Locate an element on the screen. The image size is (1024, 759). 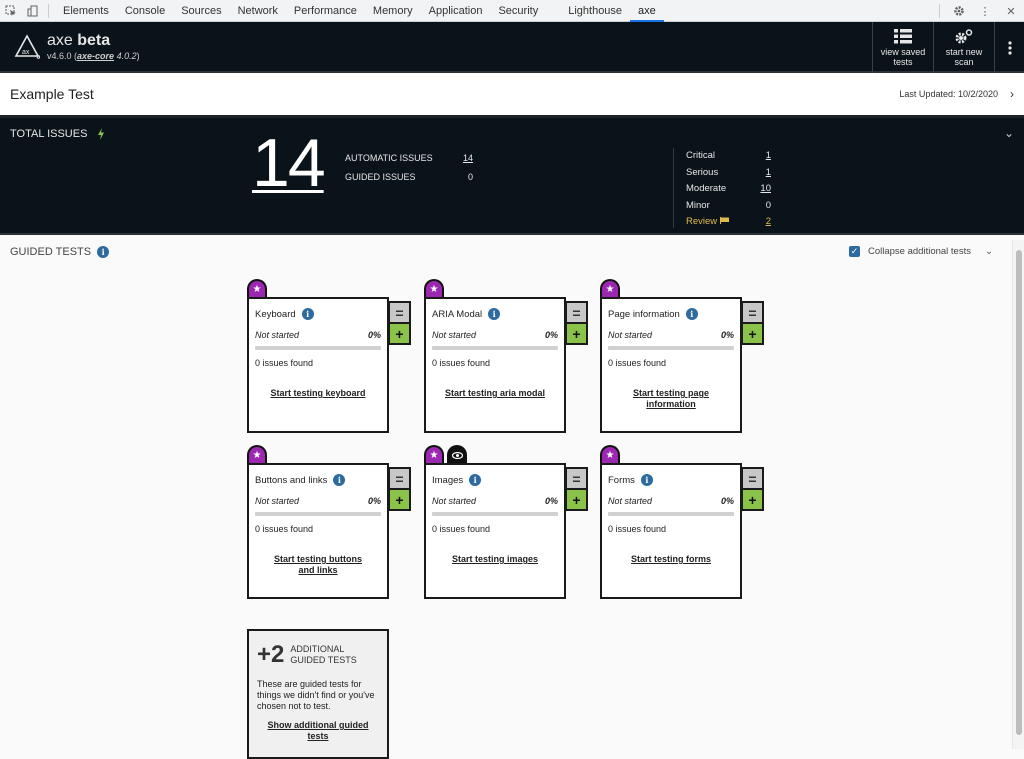
version-info: v4.6.0 (axe-core 4.0.2) is located at coordinates (93, 55).